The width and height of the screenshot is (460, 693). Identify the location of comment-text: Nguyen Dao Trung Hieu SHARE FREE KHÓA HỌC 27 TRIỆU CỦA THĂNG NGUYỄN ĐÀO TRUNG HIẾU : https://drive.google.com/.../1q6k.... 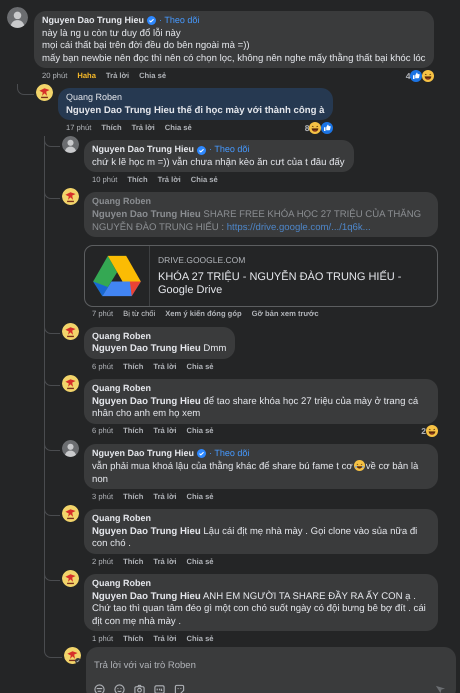
(257, 221).